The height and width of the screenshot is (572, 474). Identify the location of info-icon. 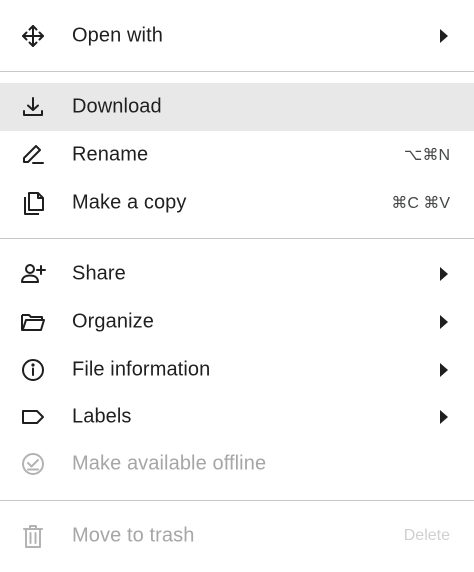
(33, 370).